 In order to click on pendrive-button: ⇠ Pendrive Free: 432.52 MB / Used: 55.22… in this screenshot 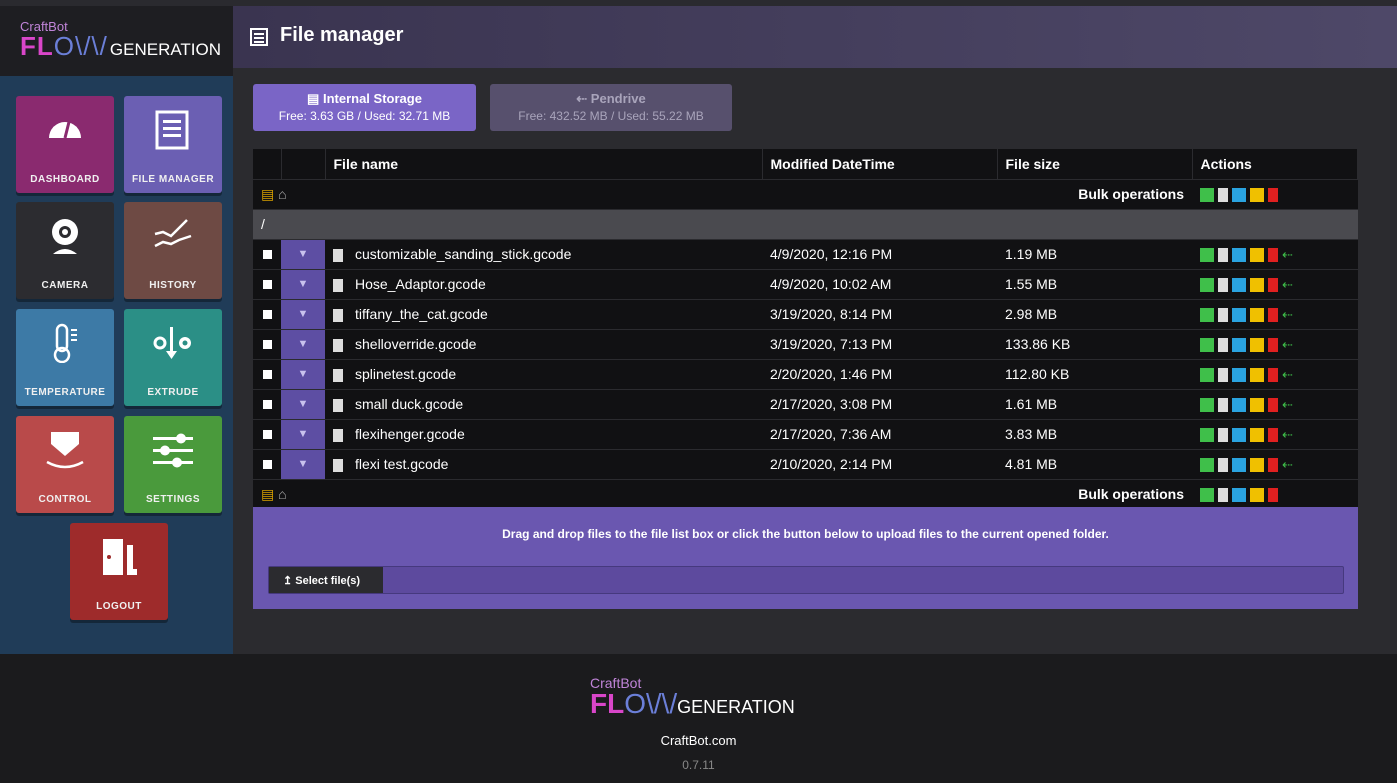, I will do `click(611, 107)`.